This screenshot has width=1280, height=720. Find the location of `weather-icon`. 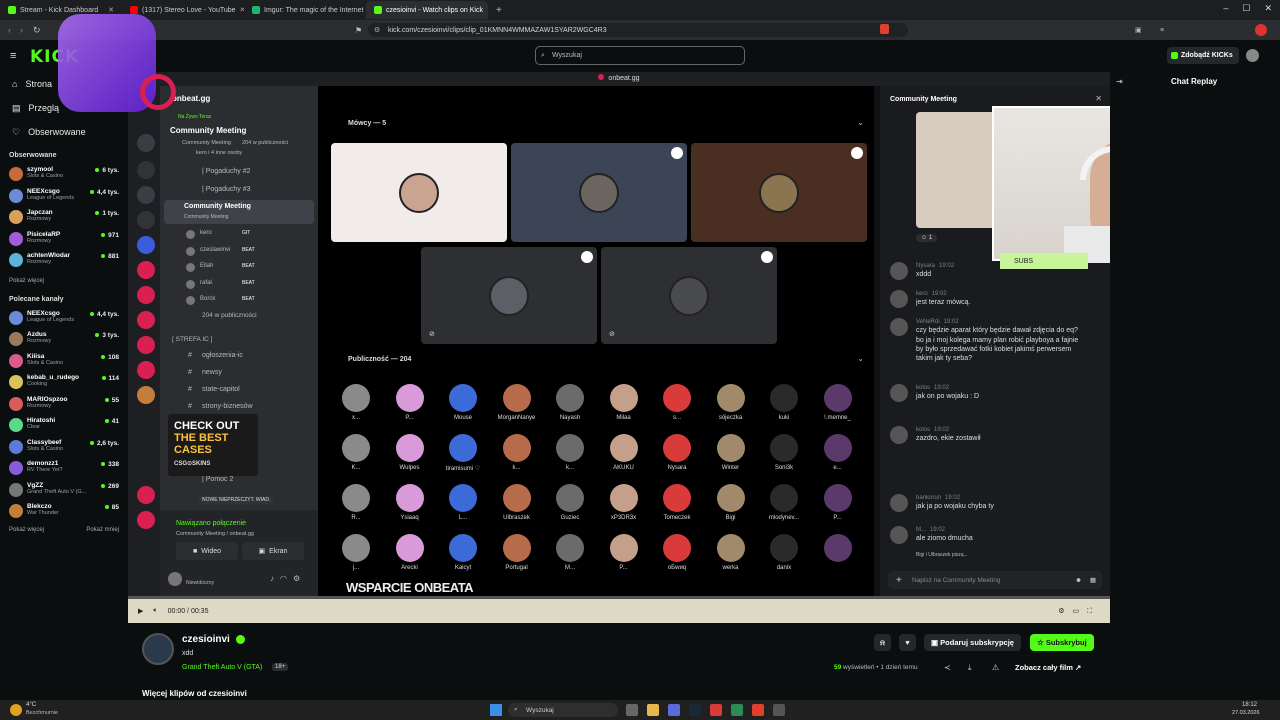

weather-icon is located at coordinates (16, 710).